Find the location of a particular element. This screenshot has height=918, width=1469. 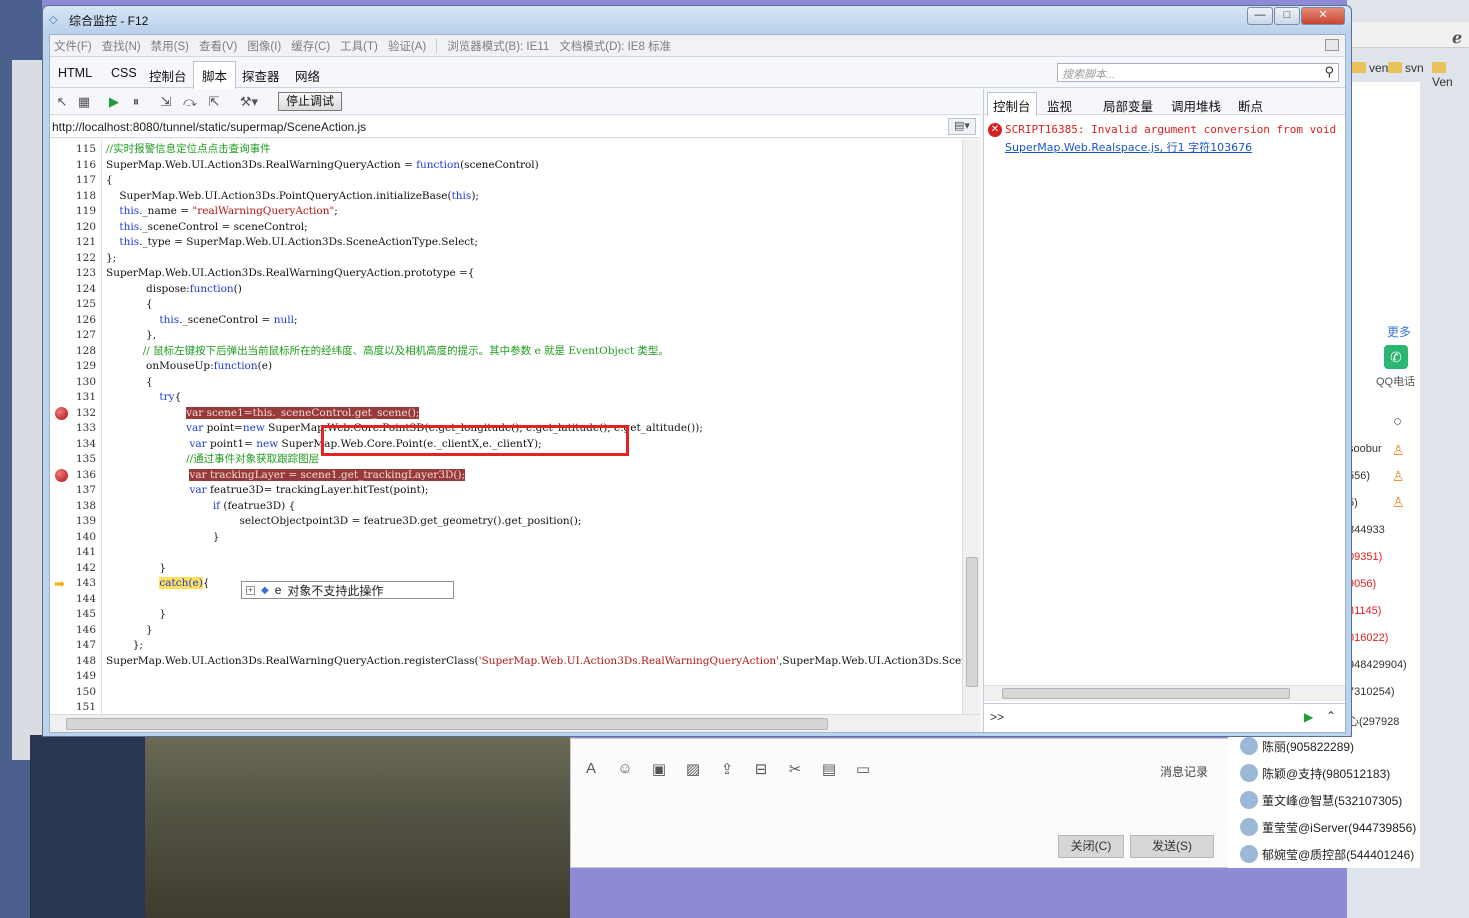

search-icon: ○ is located at coordinates (1397, 421).